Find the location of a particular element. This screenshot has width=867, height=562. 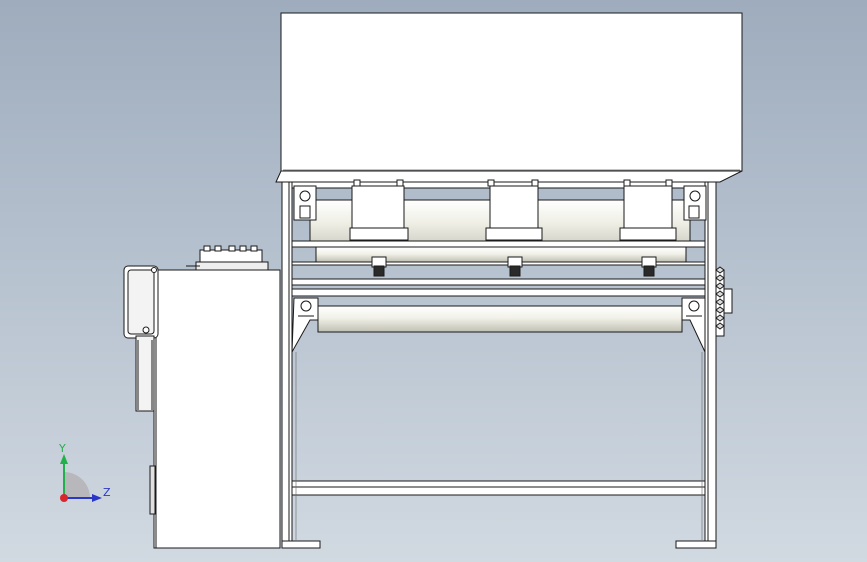

triad-y-label: Y is located at coordinates (62, 448).